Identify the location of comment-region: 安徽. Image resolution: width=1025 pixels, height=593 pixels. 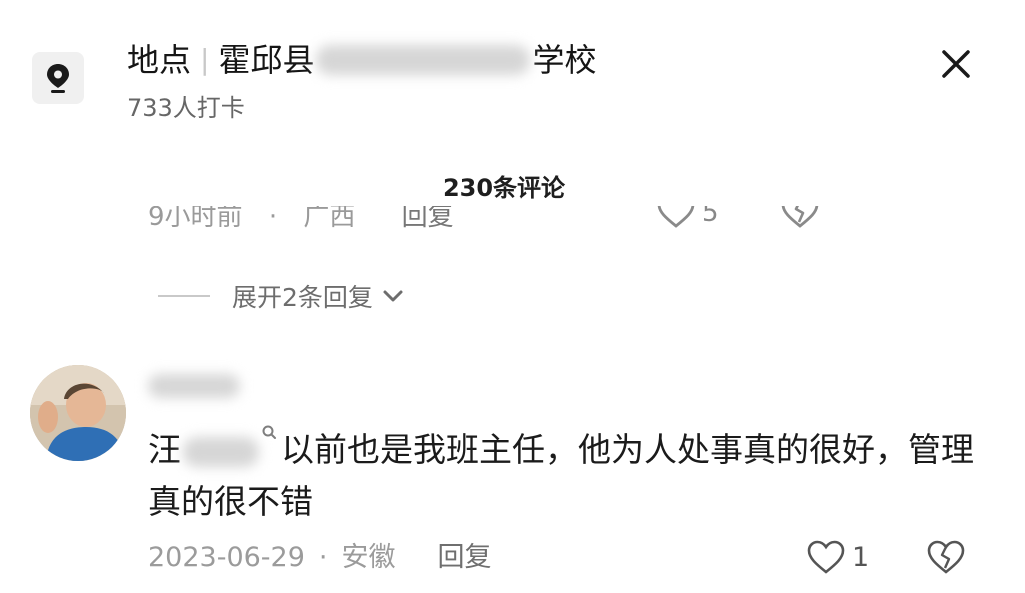
(368, 557).